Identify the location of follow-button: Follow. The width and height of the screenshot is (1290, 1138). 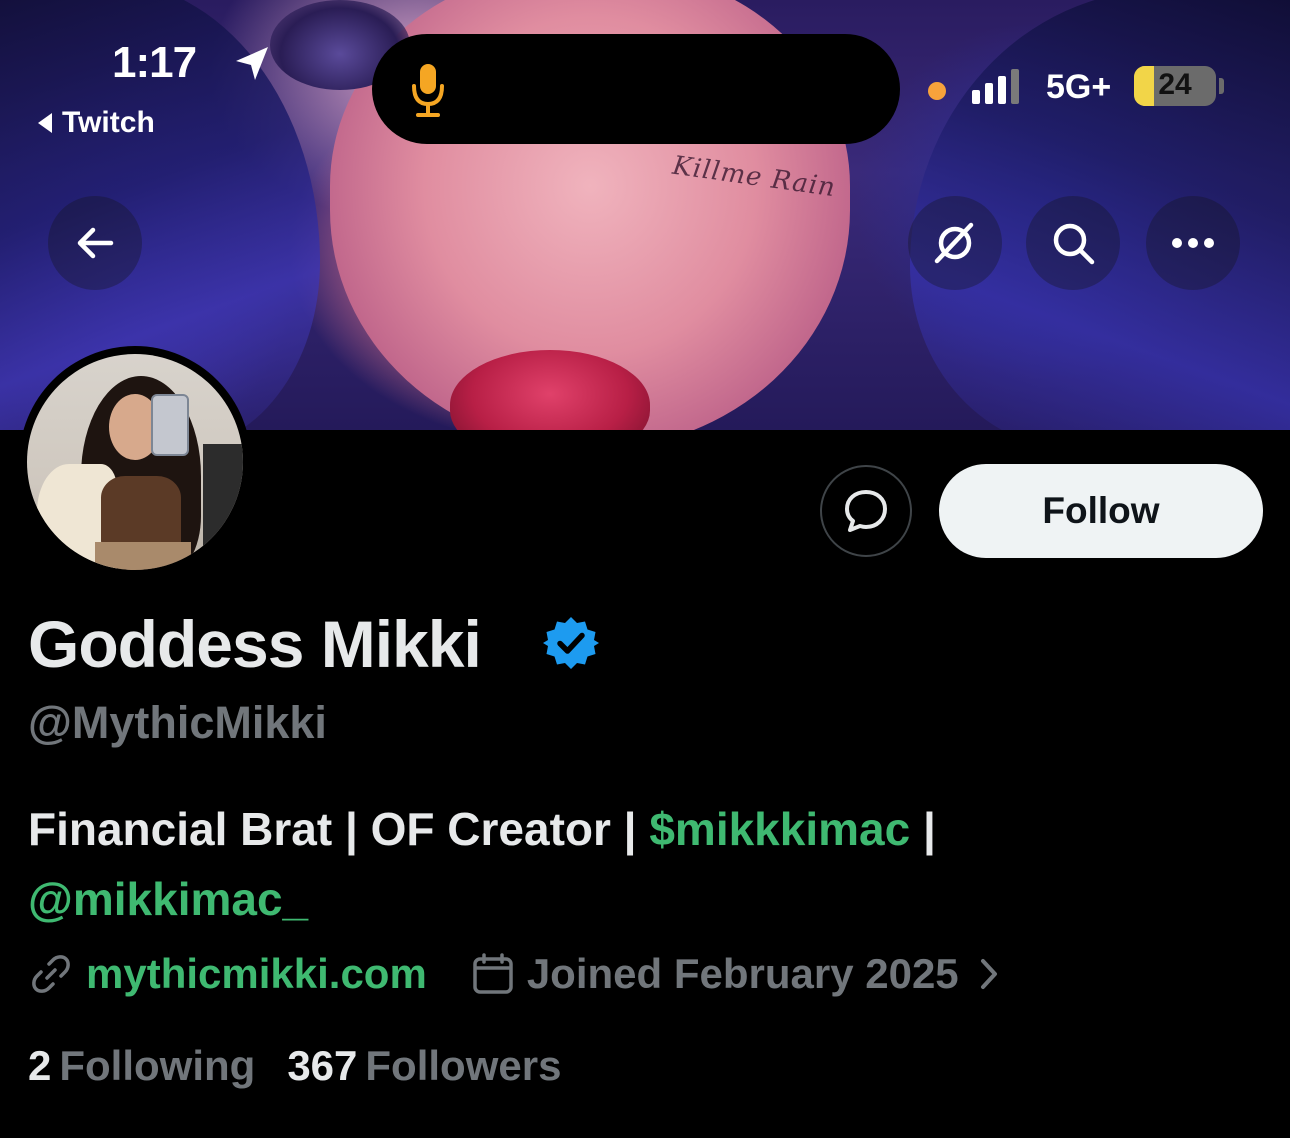
(1101, 511).